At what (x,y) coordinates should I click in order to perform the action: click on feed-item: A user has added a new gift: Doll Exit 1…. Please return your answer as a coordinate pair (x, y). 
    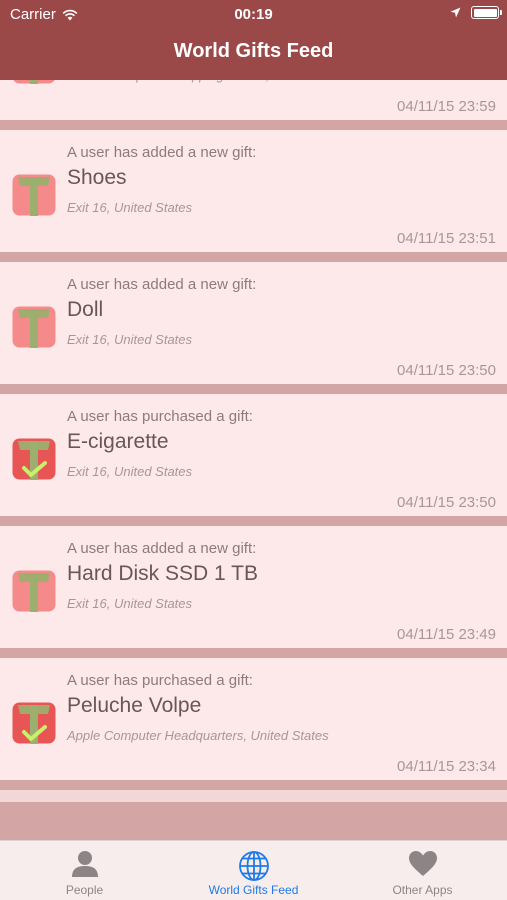
    Looking at the image, I should click on (253, 323).